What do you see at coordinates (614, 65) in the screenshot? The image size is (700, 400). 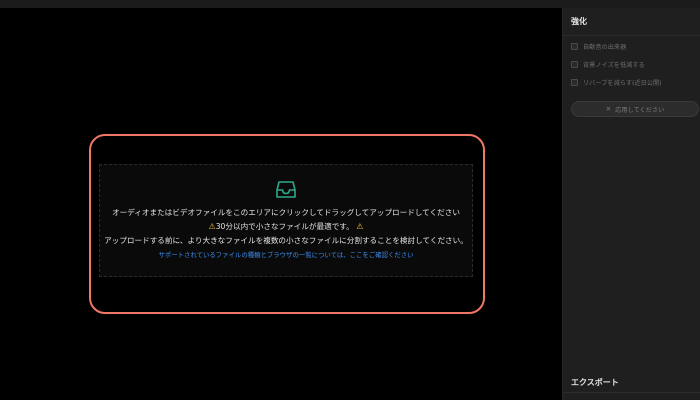 I see `option-label: 背景ノイズを低減する` at bounding box center [614, 65].